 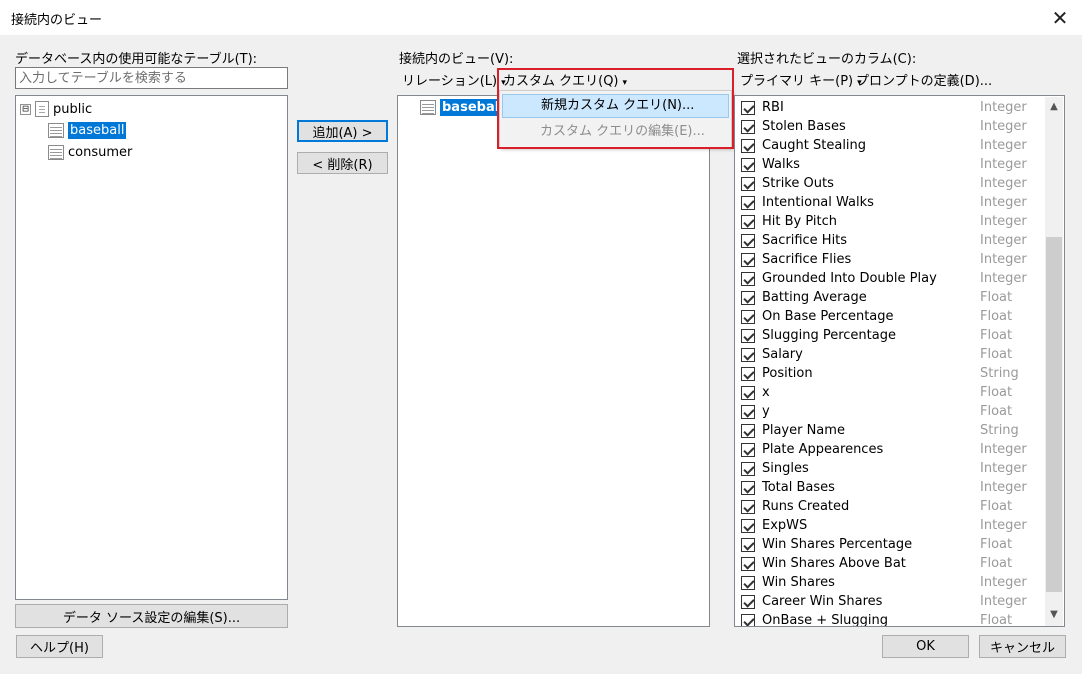 What do you see at coordinates (925, 646) in the screenshot?
I see `ok-button: OK` at bounding box center [925, 646].